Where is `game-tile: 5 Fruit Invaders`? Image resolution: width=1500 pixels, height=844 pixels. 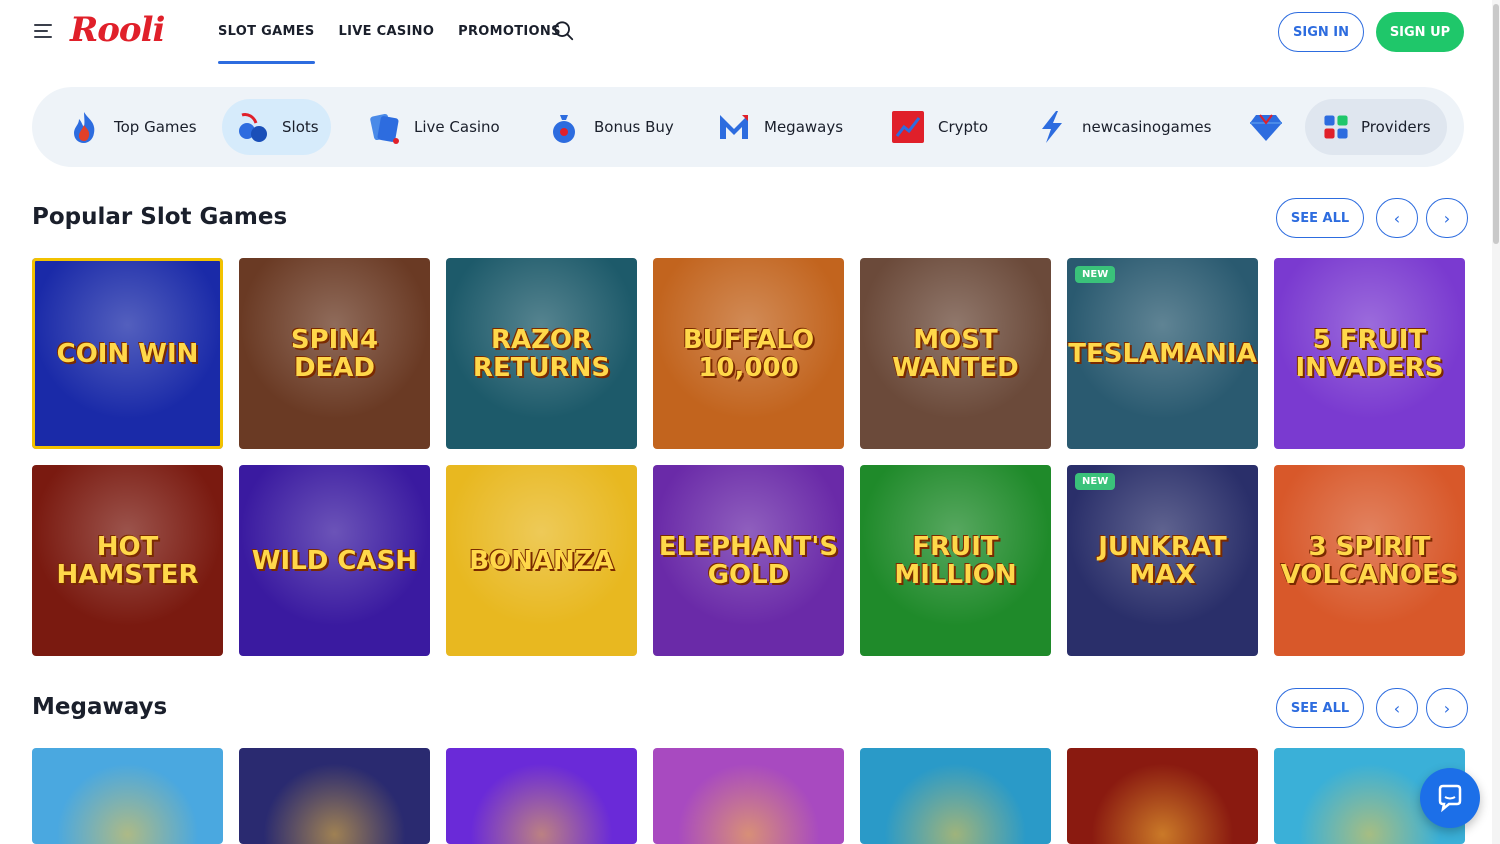 game-tile: 5 Fruit Invaders is located at coordinates (1369, 353).